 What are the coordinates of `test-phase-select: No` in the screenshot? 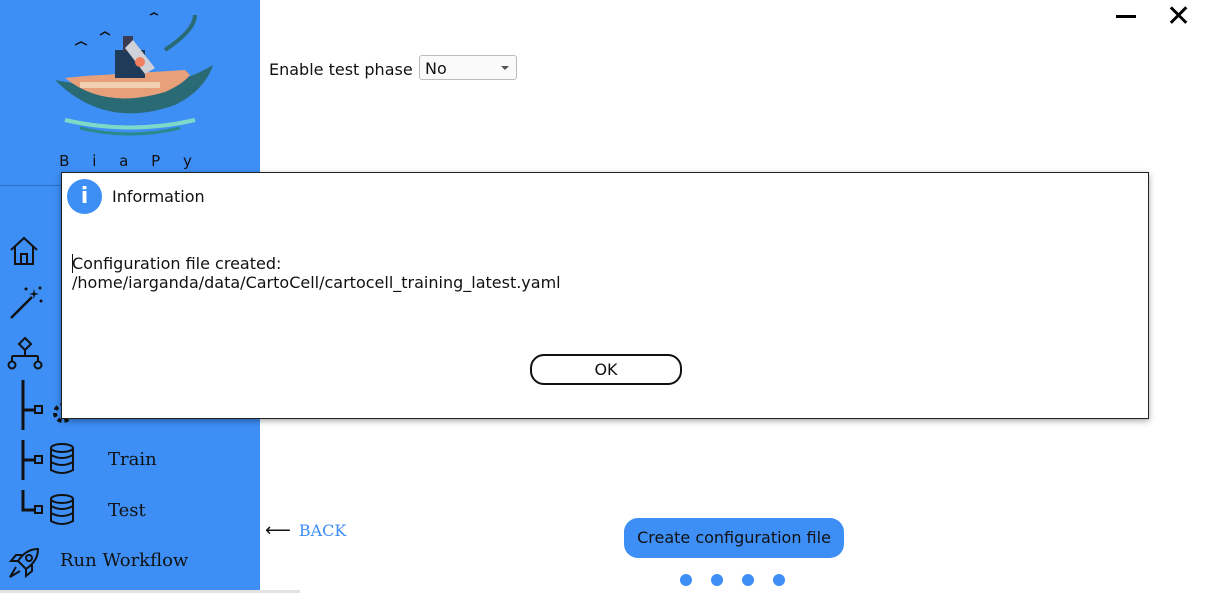 It's located at (468, 67).